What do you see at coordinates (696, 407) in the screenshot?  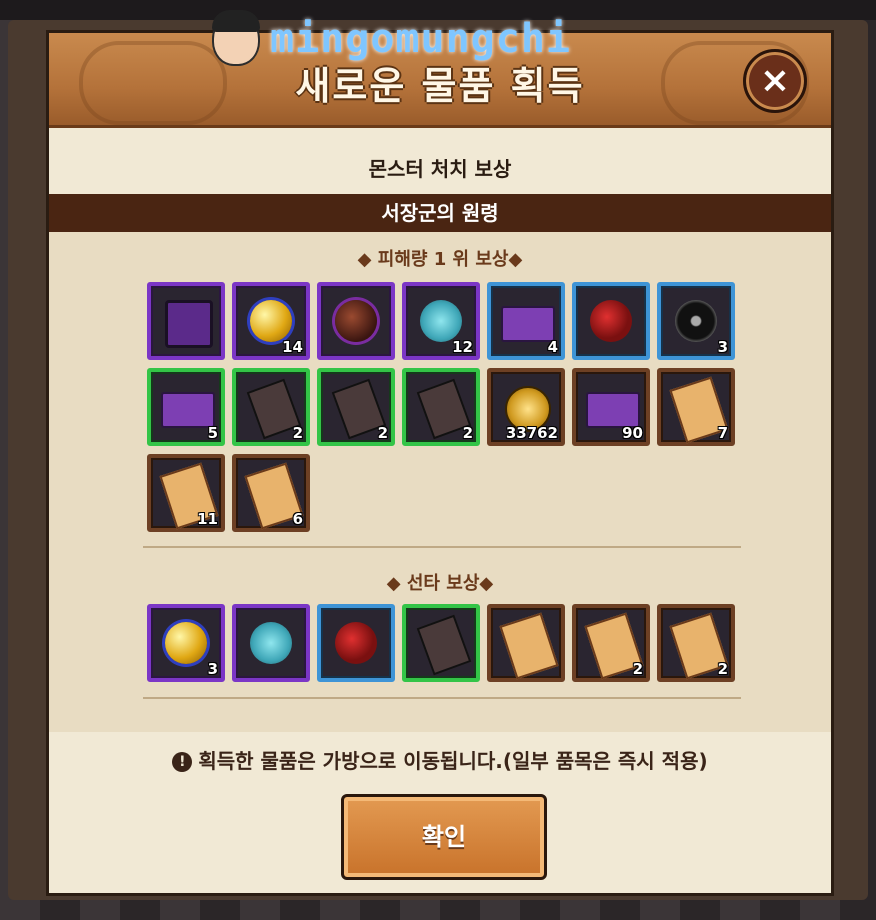 I see `reward-item-slot: 7` at bounding box center [696, 407].